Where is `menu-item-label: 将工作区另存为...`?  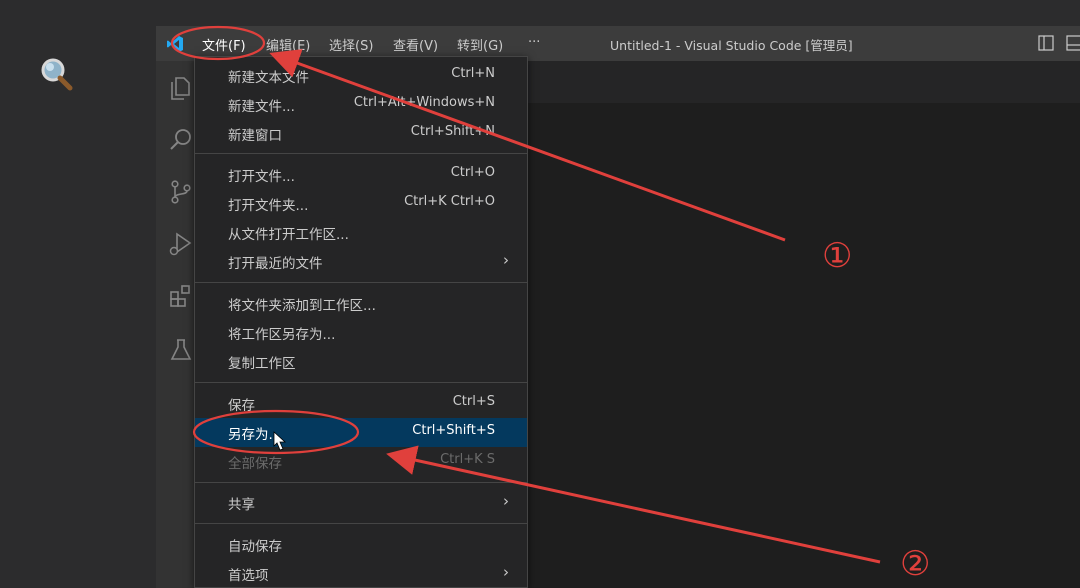
menu-item-label: 将工作区另存为... is located at coordinates (282, 335).